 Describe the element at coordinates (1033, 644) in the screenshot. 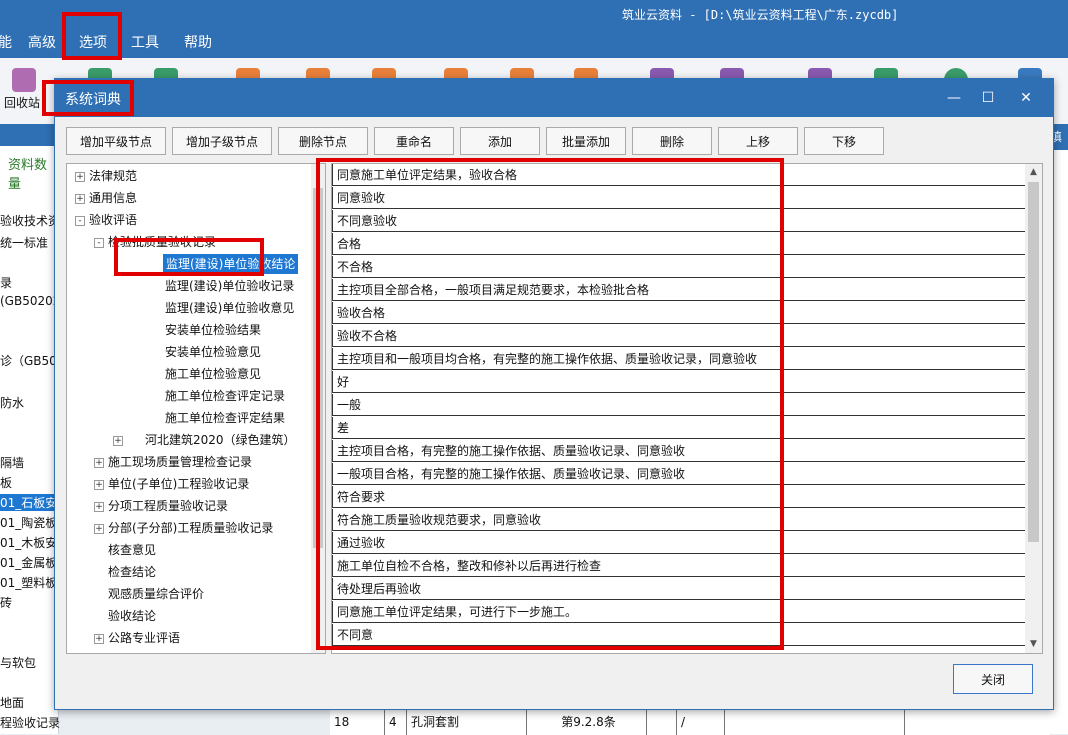

I see `scroll-down-icon: ▼` at that location.